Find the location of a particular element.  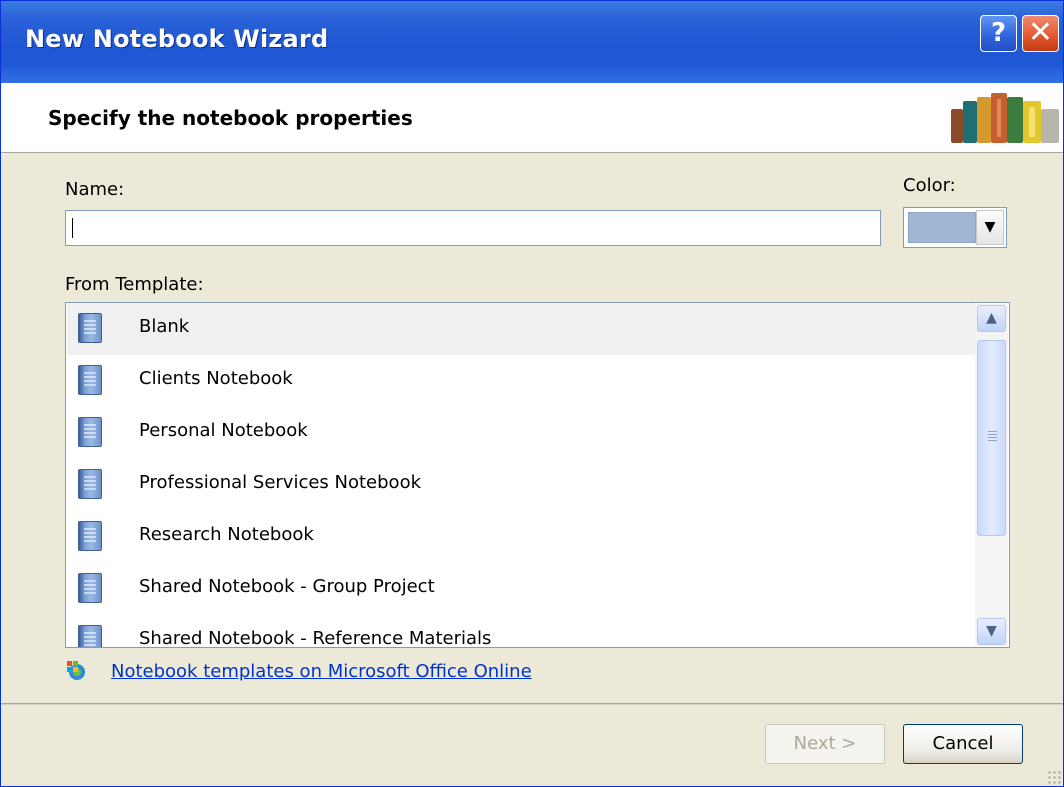

scroll-thumb is located at coordinates (991, 438).